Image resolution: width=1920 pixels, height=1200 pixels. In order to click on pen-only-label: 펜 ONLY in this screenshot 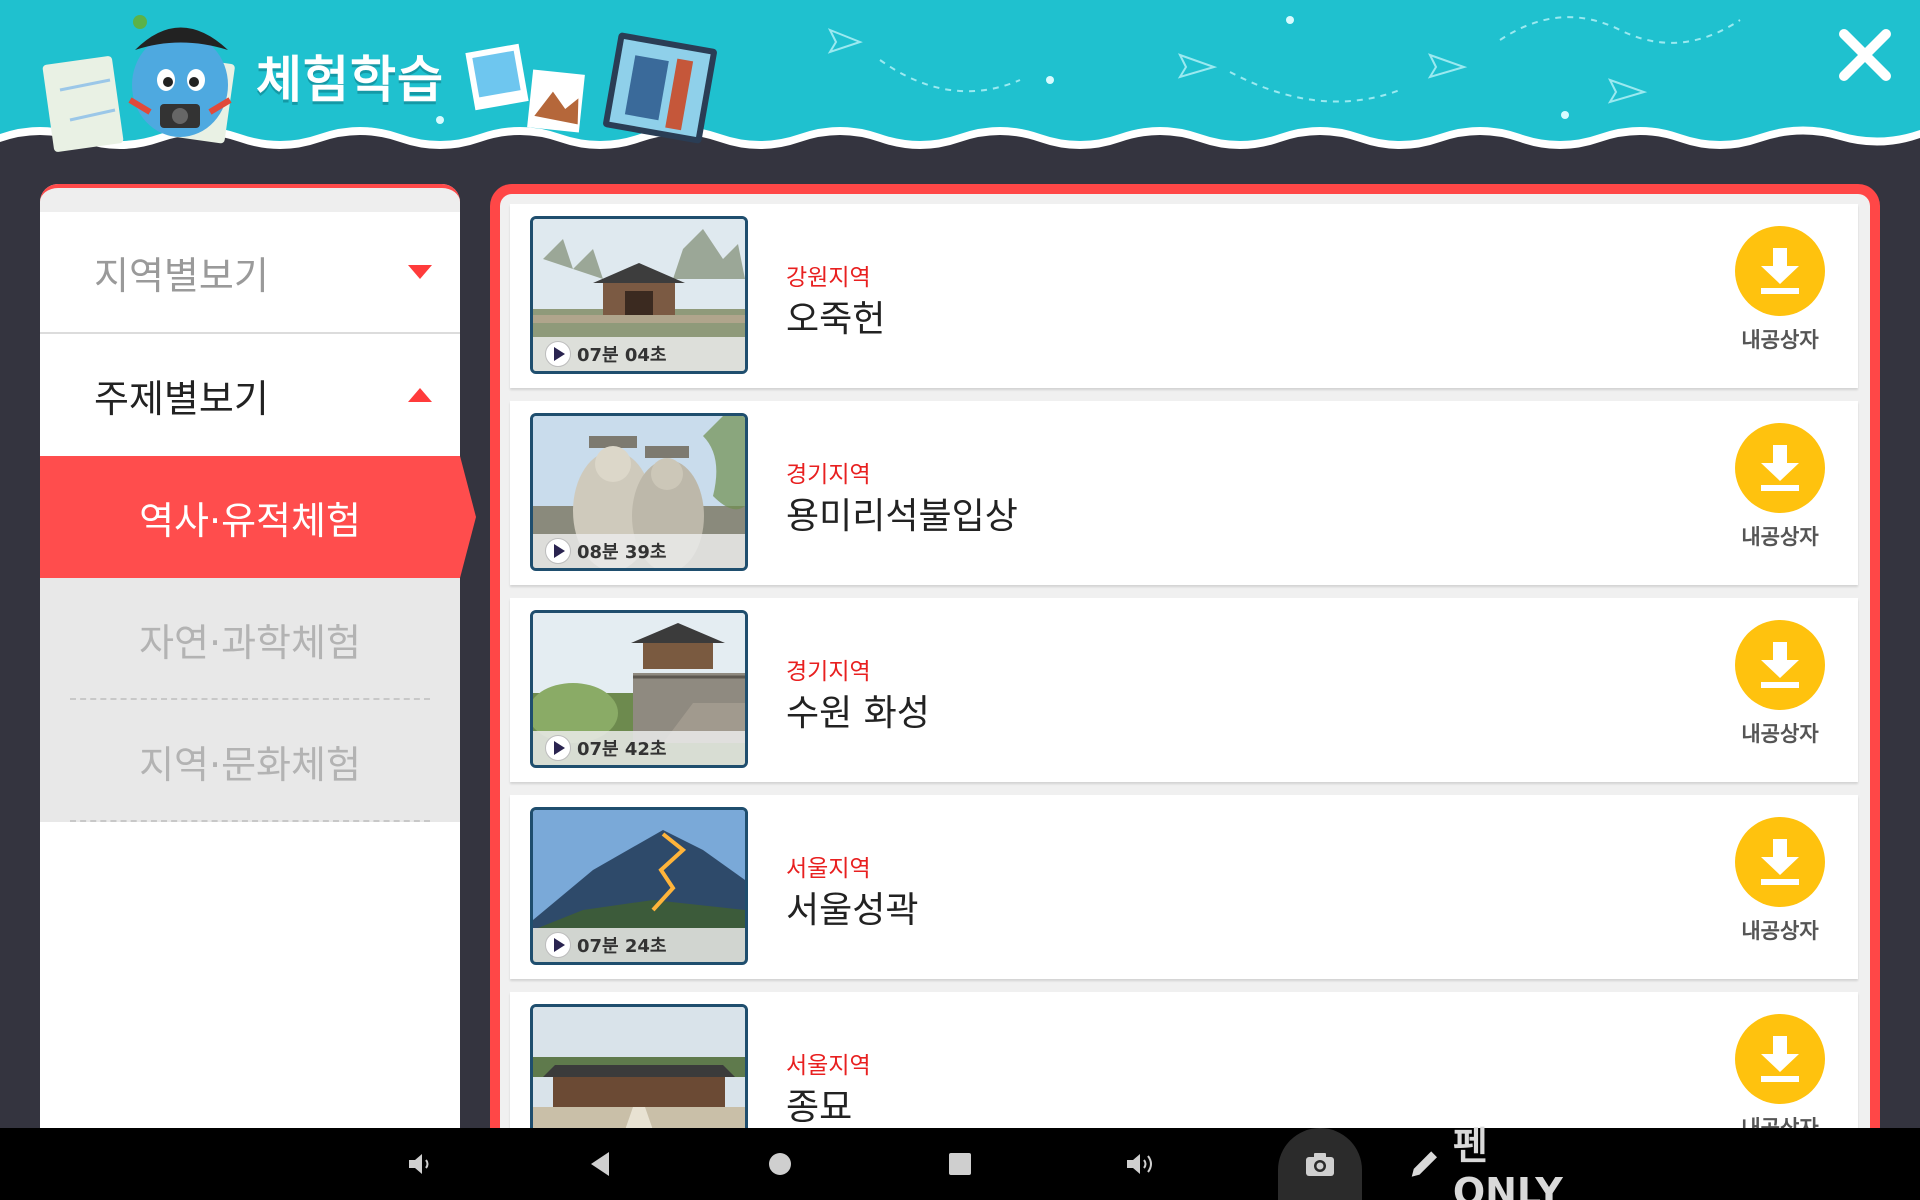, I will do `click(1507, 1161)`.